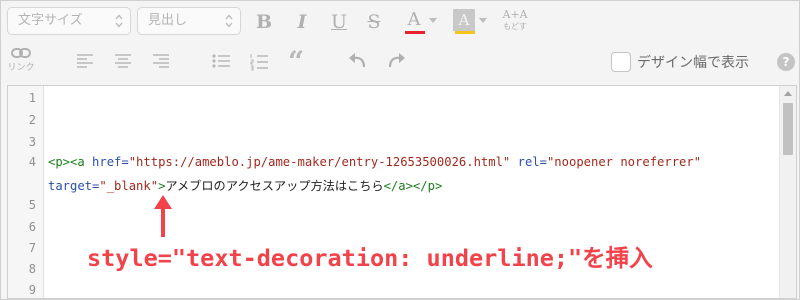 Image resolution: width=800 pixels, height=300 pixels. What do you see at coordinates (32, 142) in the screenshot?
I see `line-number: 3` at bounding box center [32, 142].